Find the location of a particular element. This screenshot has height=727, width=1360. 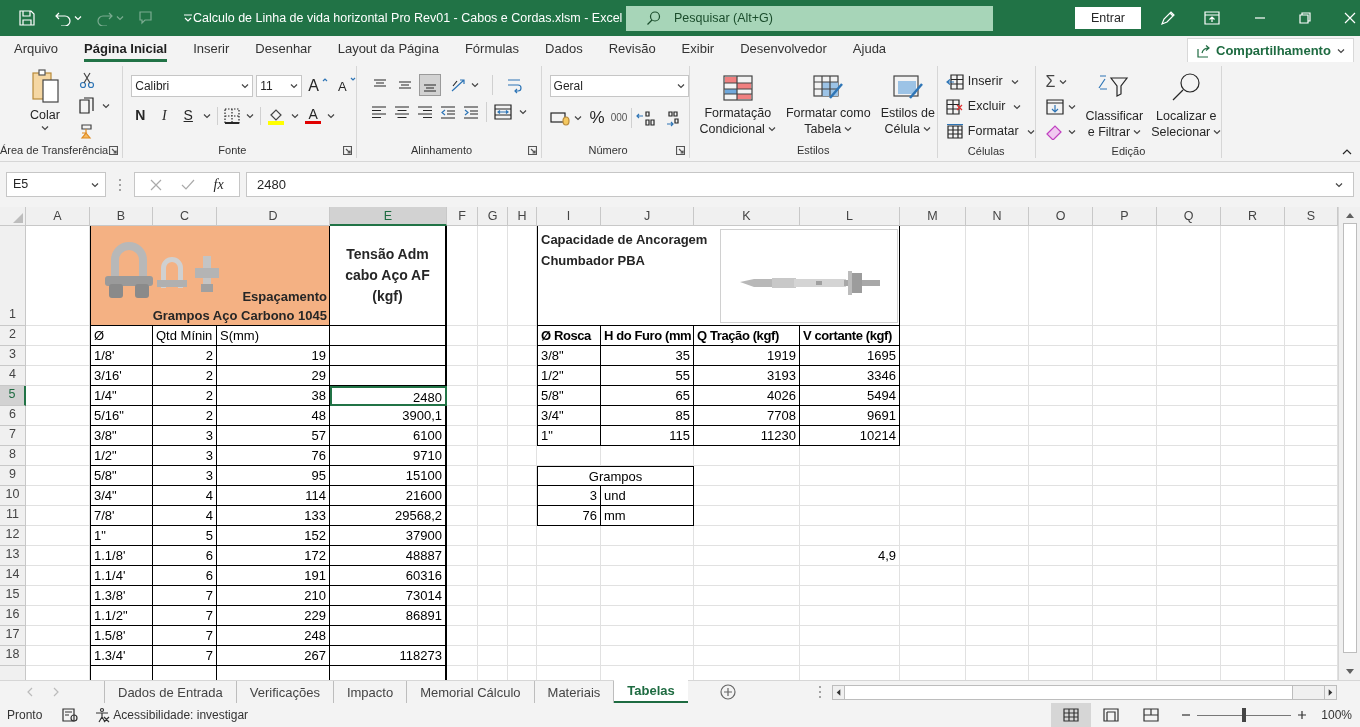

drag-handle-icon is located at coordinates (120, 184).